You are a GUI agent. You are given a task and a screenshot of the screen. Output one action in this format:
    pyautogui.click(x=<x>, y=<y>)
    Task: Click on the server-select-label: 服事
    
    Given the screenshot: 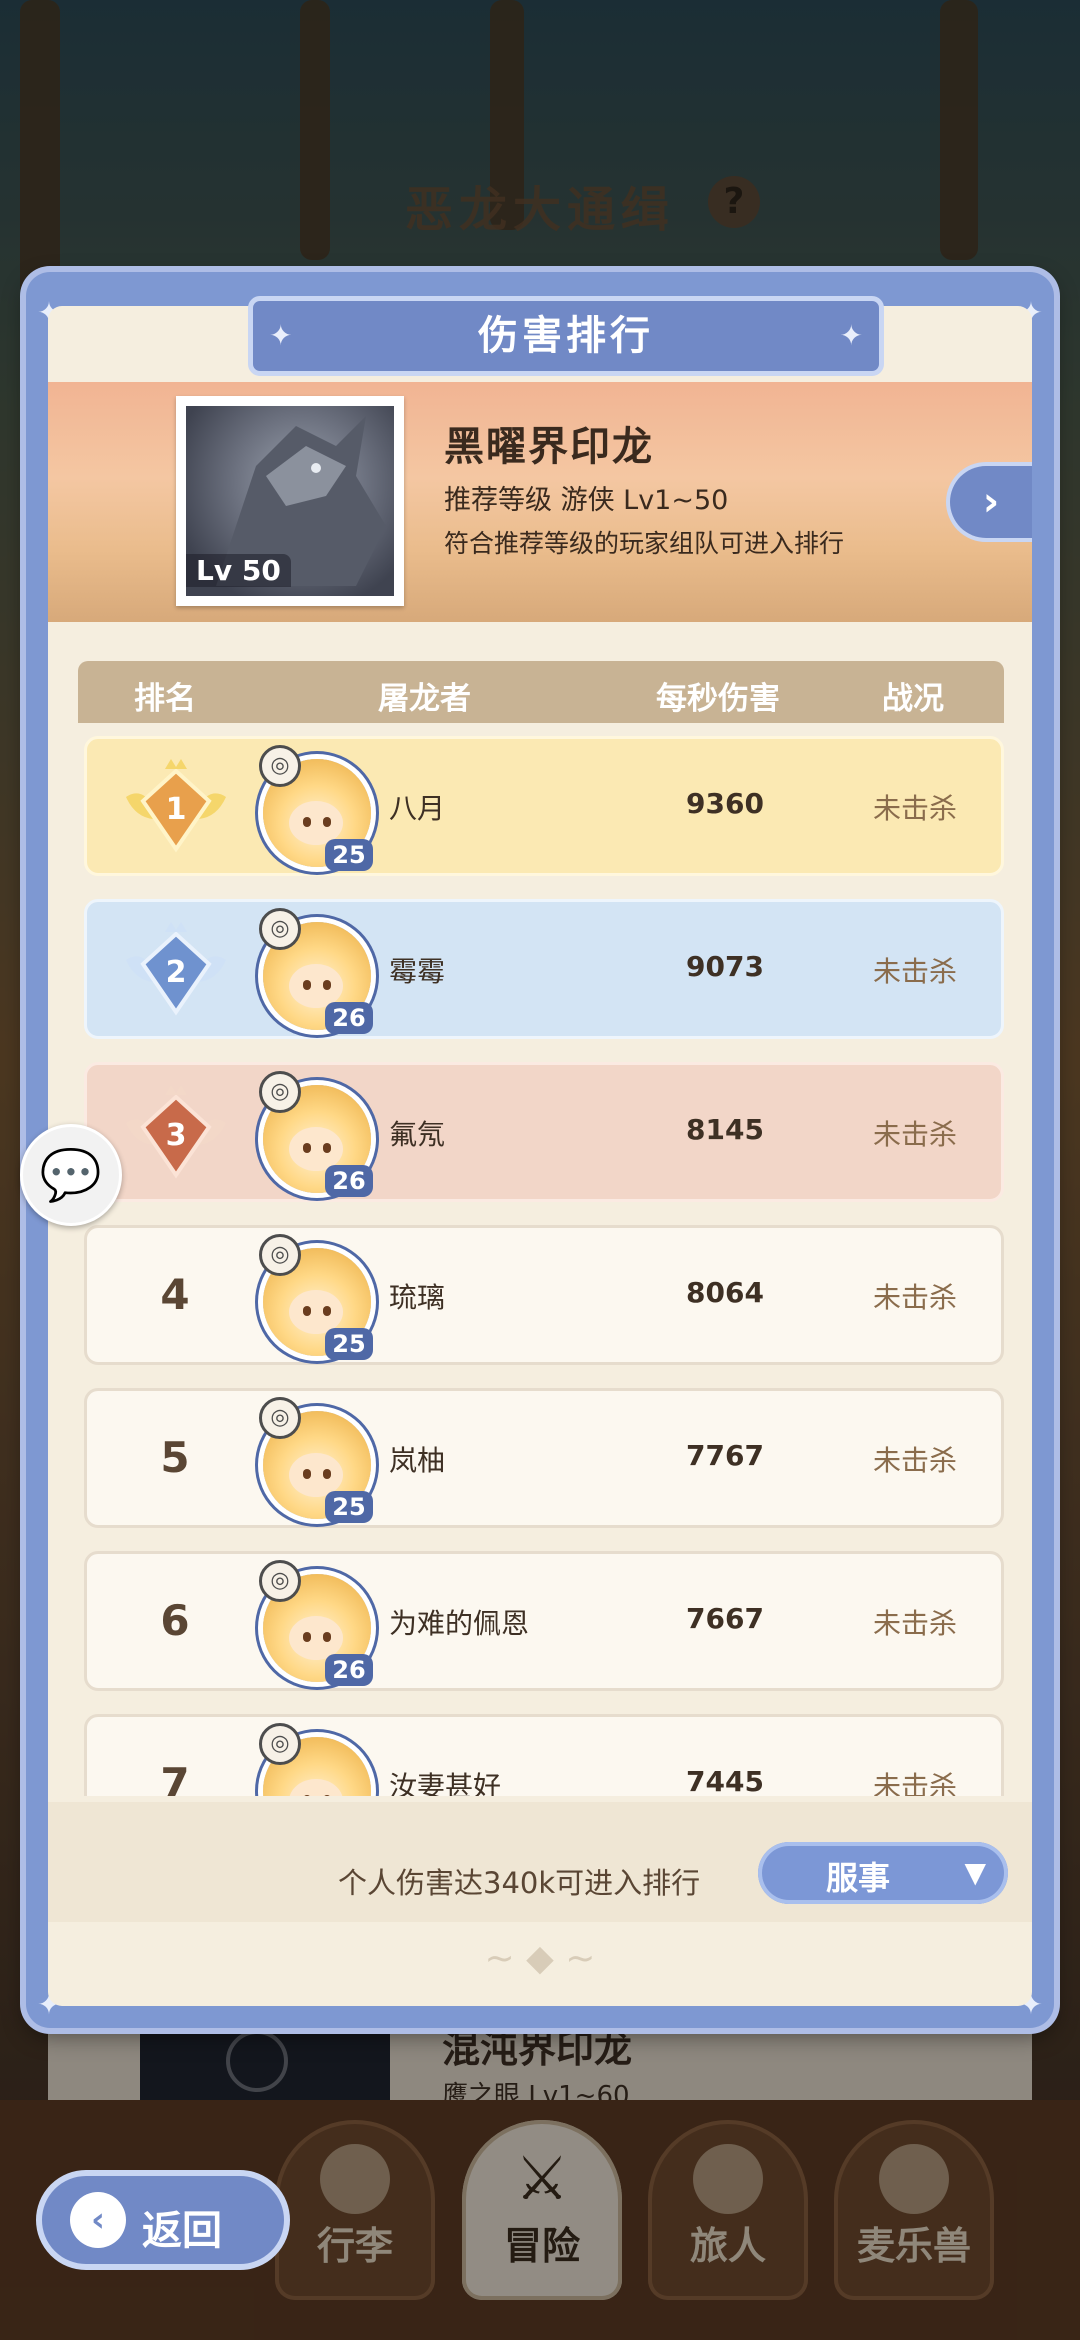 What is the action you would take?
    pyautogui.click(x=858, y=1878)
    